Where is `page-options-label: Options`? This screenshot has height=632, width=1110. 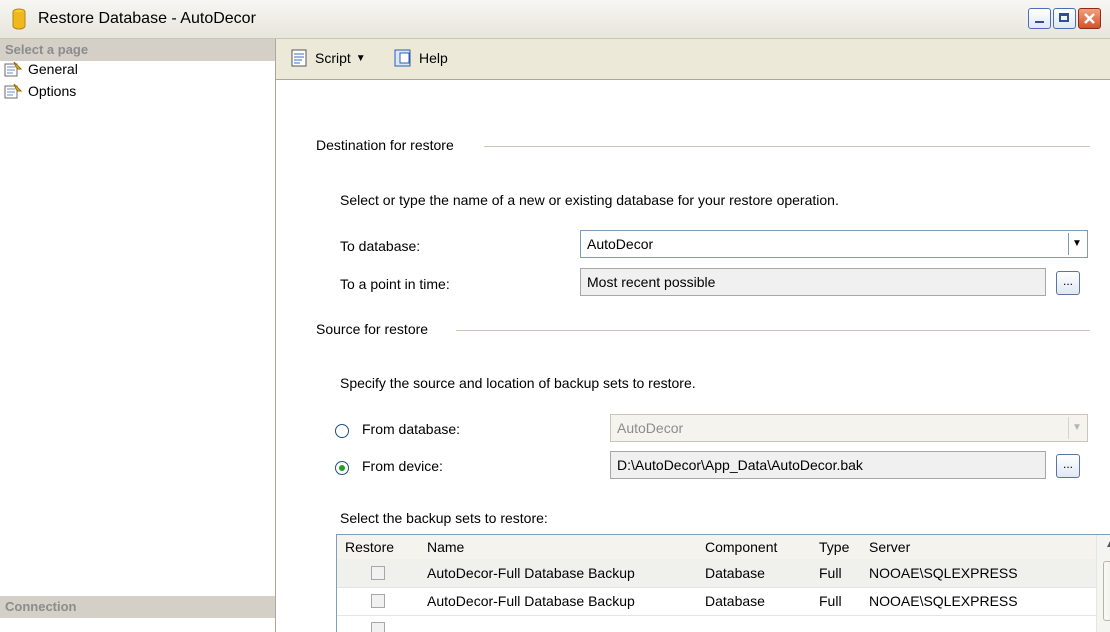 page-options-label: Options is located at coordinates (52, 91).